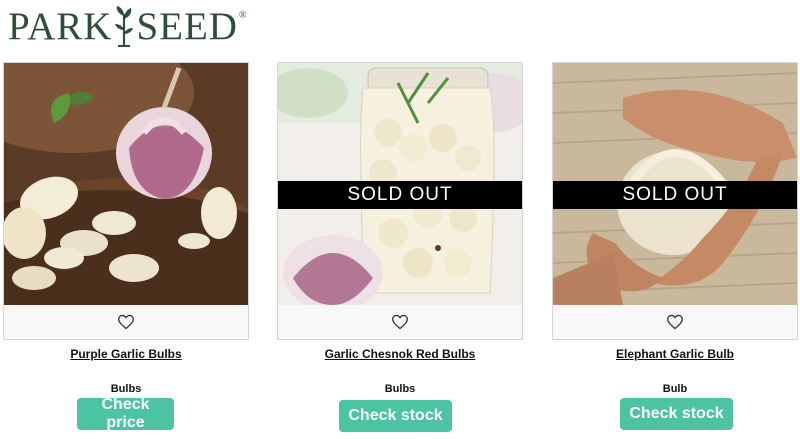 The height and width of the screenshot is (439, 800). I want to click on logo-text-park: PARK, so click(60, 26).